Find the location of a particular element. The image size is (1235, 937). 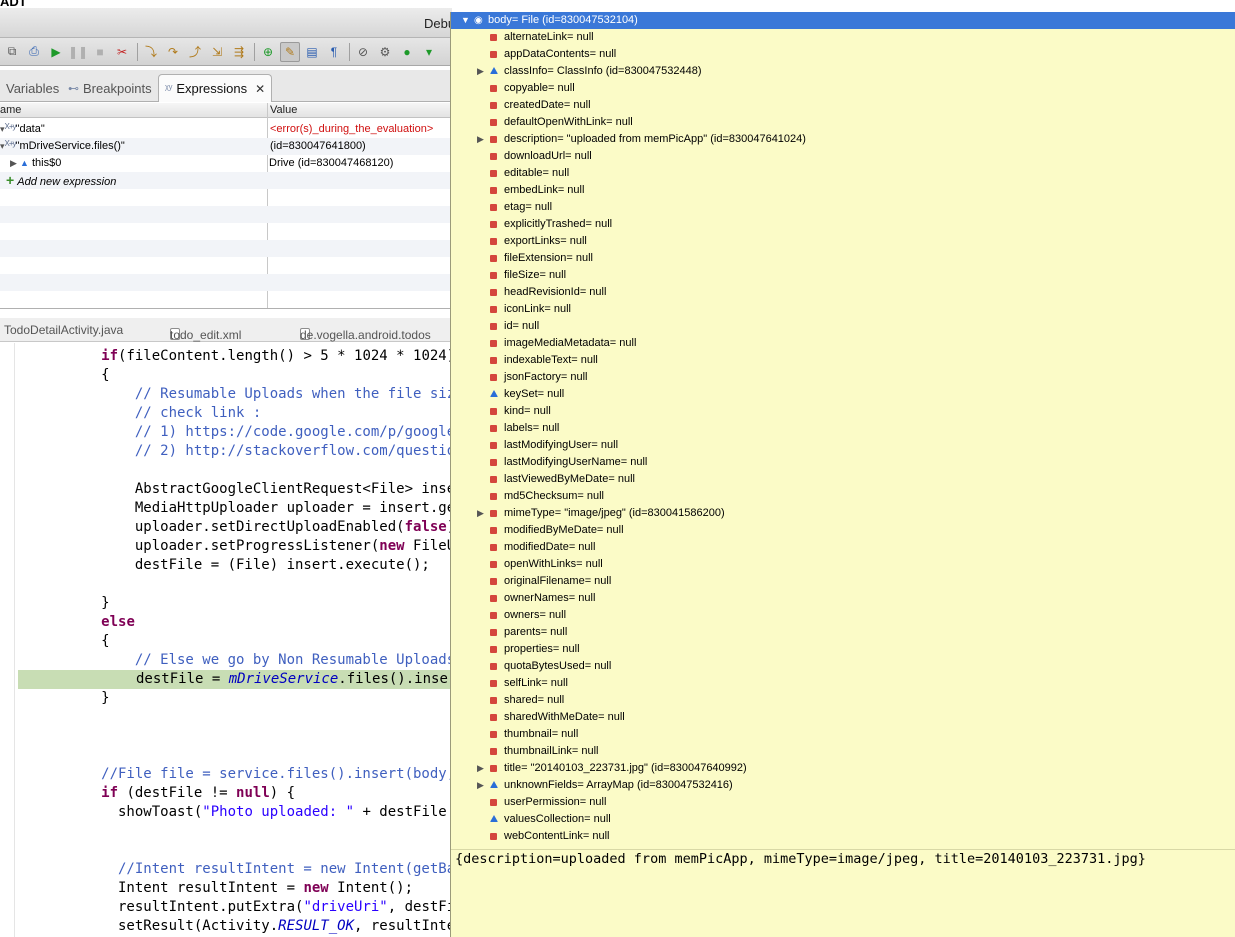

drop-to-frame-icon: ⇲ is located at coordinates (217, 52).